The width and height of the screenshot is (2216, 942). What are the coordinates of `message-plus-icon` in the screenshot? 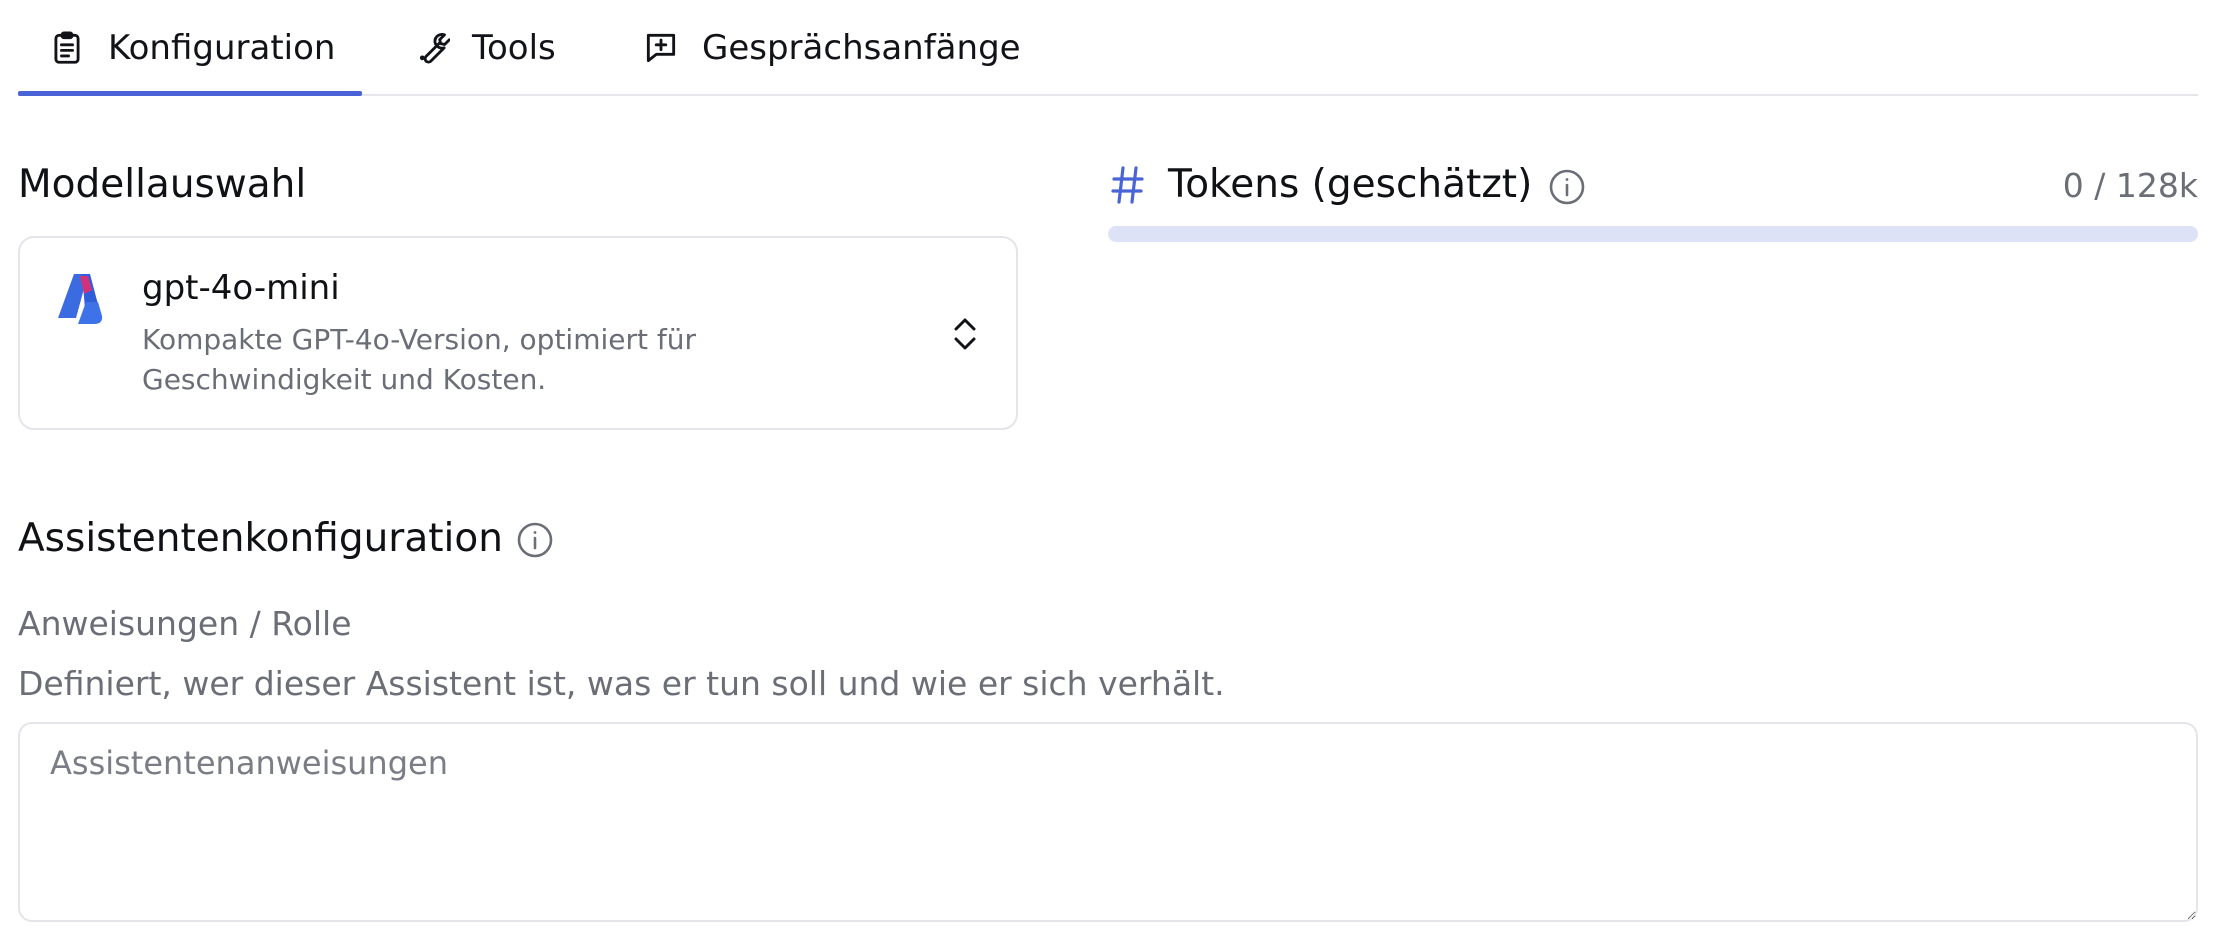 It's located at (661, 48).